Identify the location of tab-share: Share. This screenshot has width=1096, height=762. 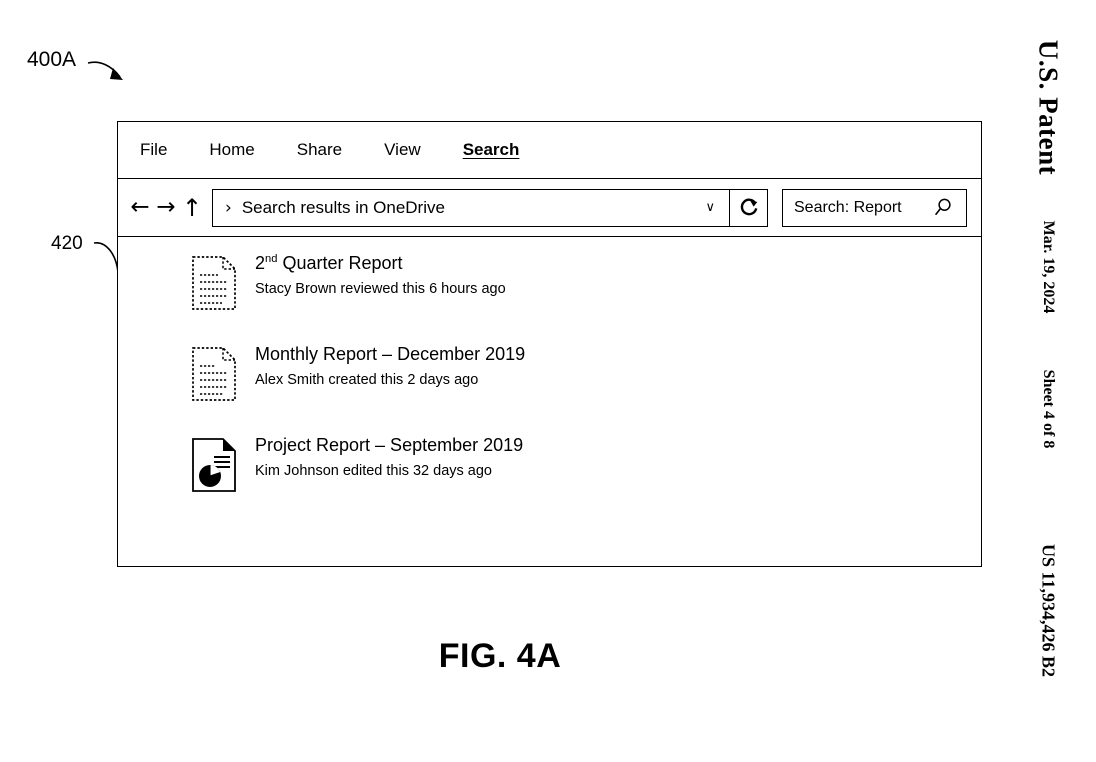
(319, 150).